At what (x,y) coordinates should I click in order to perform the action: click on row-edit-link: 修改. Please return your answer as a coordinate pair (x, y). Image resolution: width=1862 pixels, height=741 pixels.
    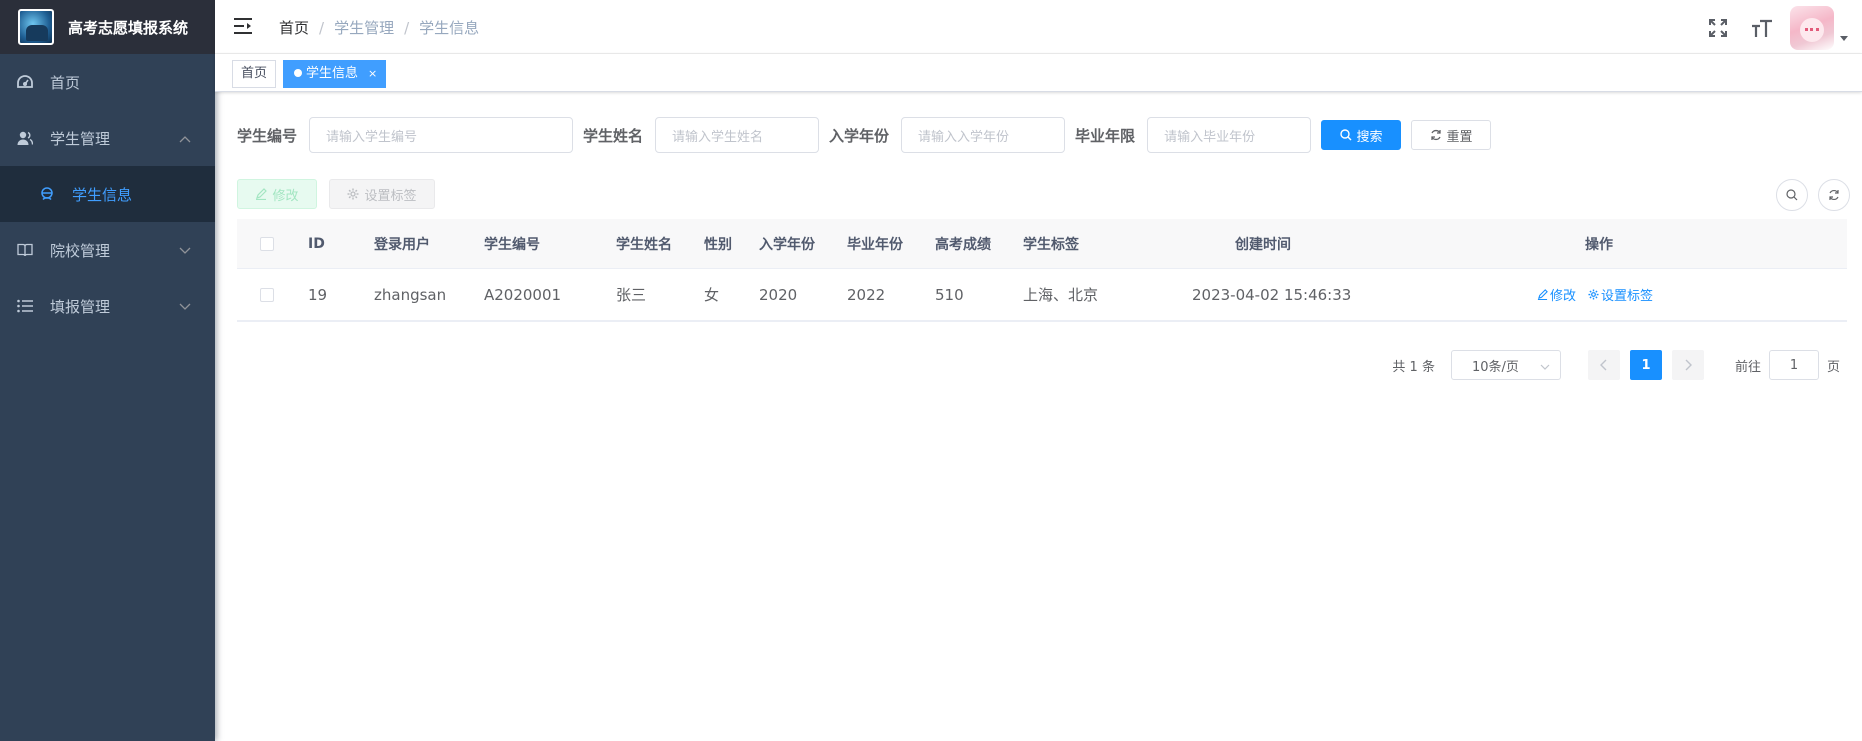
    Looking at the image, I should click on (1556, 294).